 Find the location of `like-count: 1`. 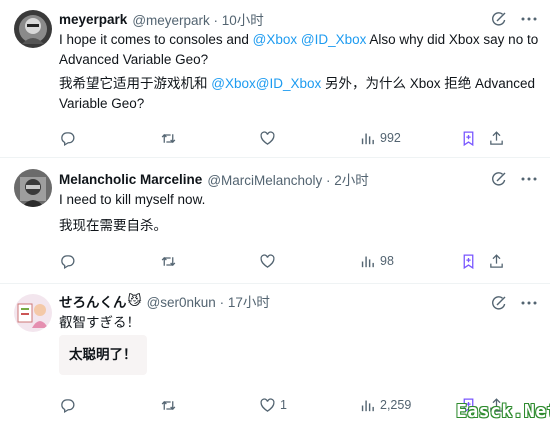

like-count: 1 is located at coordinates (283, 405).